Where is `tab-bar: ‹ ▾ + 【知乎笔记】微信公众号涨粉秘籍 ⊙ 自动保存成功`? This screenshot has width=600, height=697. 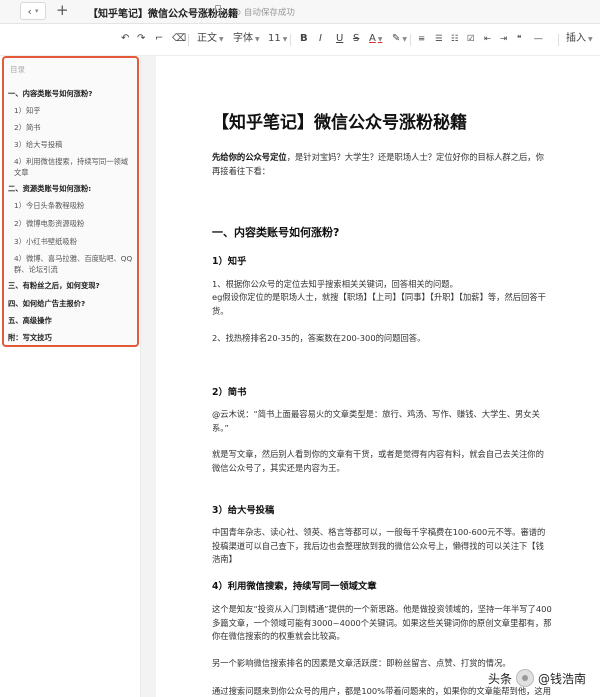
tab-bar: ‹ ▾ + 【知乎笔记】微信公众号涨粉秘籍 ⊙ 自动保存成功 is located at coordinates (300, 12).